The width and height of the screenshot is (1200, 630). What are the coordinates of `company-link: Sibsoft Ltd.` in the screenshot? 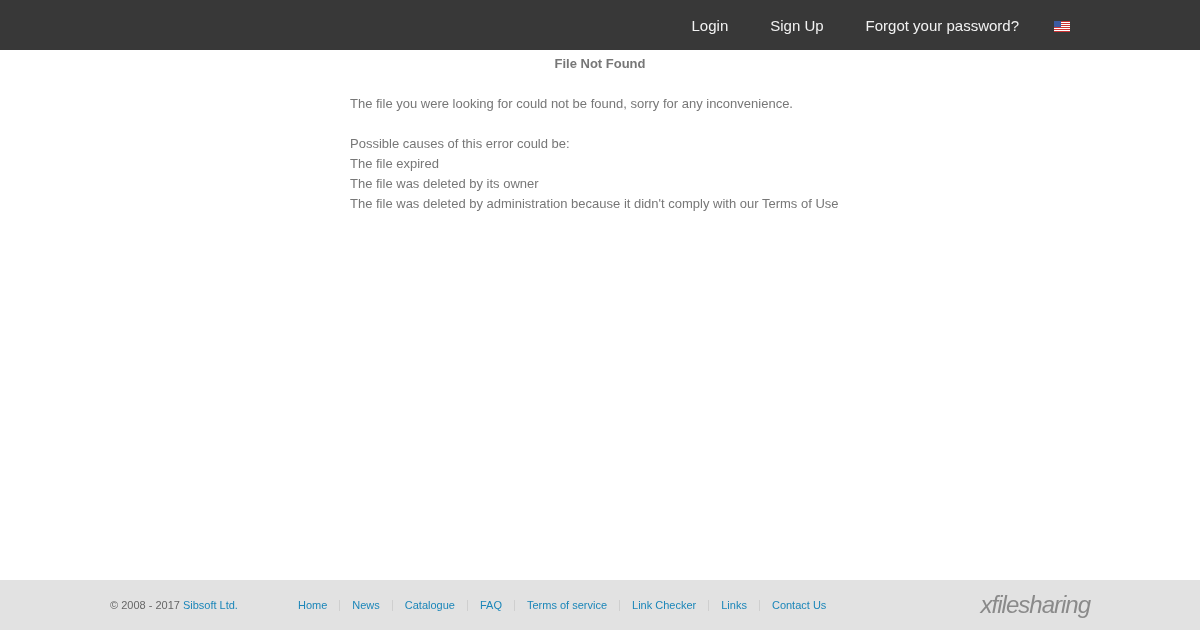 It's located at (210, 605).